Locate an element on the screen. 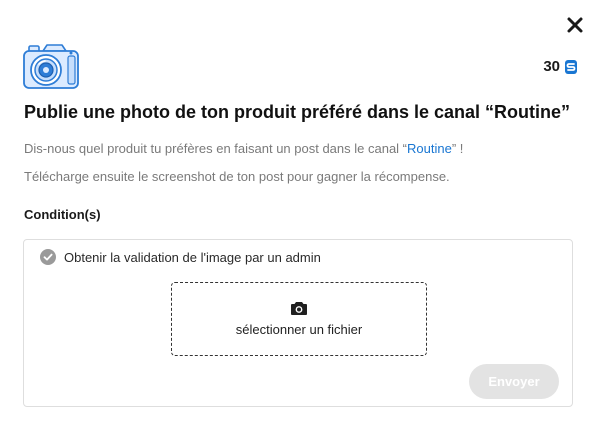 The height and width of the screenshot is (430, 596). close-button is located at coordinates (575, 25).